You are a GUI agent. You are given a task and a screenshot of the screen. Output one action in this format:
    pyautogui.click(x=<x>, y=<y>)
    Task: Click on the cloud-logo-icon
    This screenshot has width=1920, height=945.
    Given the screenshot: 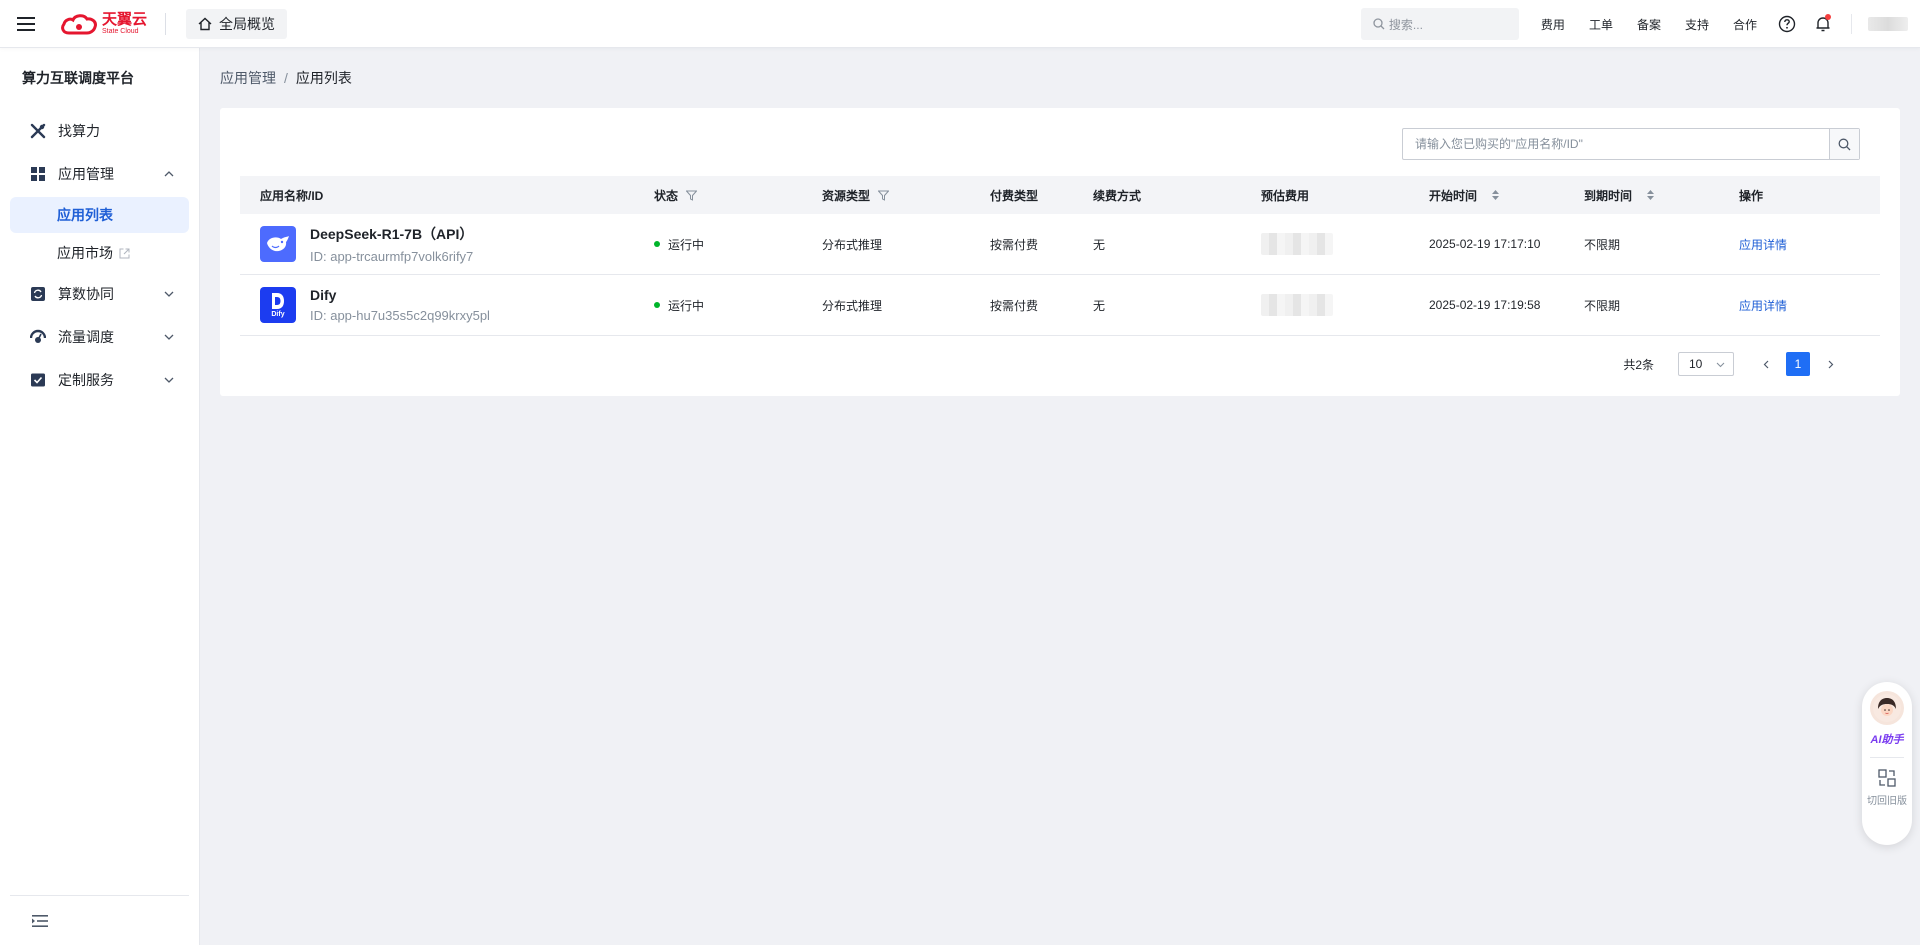 What is the action you would take?
    pyautogui.click(x=79, y=23)
    